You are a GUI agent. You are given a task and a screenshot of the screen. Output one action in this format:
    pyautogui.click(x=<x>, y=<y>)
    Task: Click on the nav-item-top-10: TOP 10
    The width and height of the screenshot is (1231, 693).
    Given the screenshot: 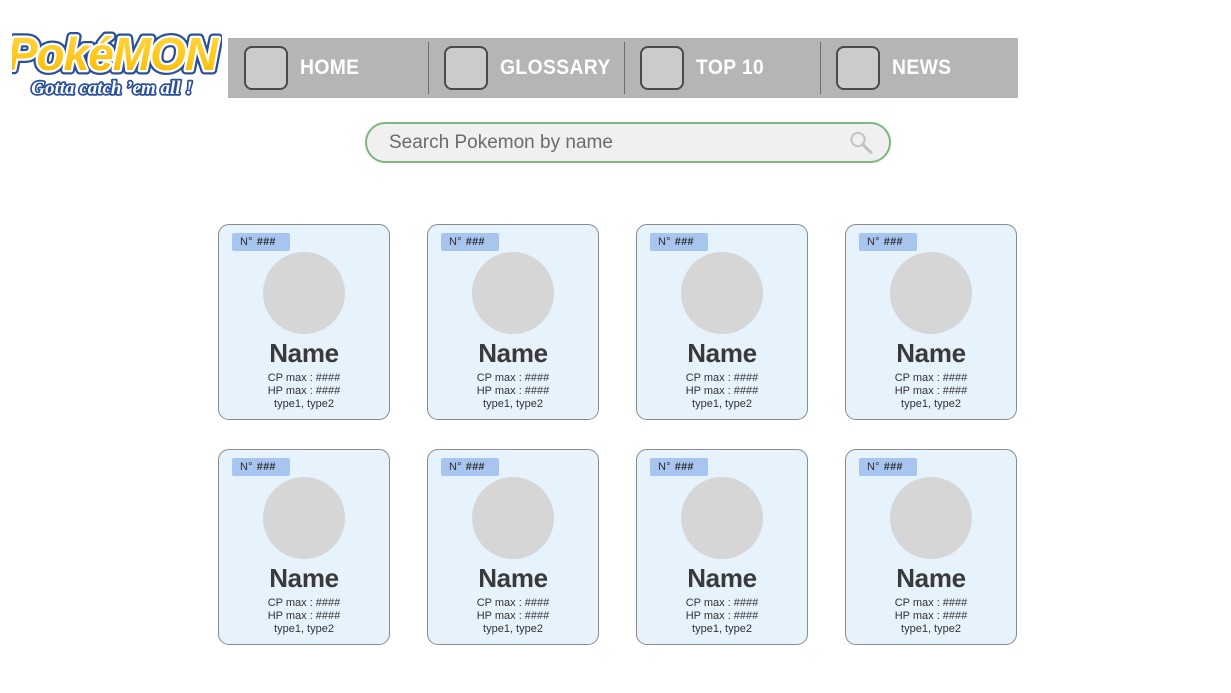 What is the action you would take?
    pyautogui.click(x=722, y=68)
    